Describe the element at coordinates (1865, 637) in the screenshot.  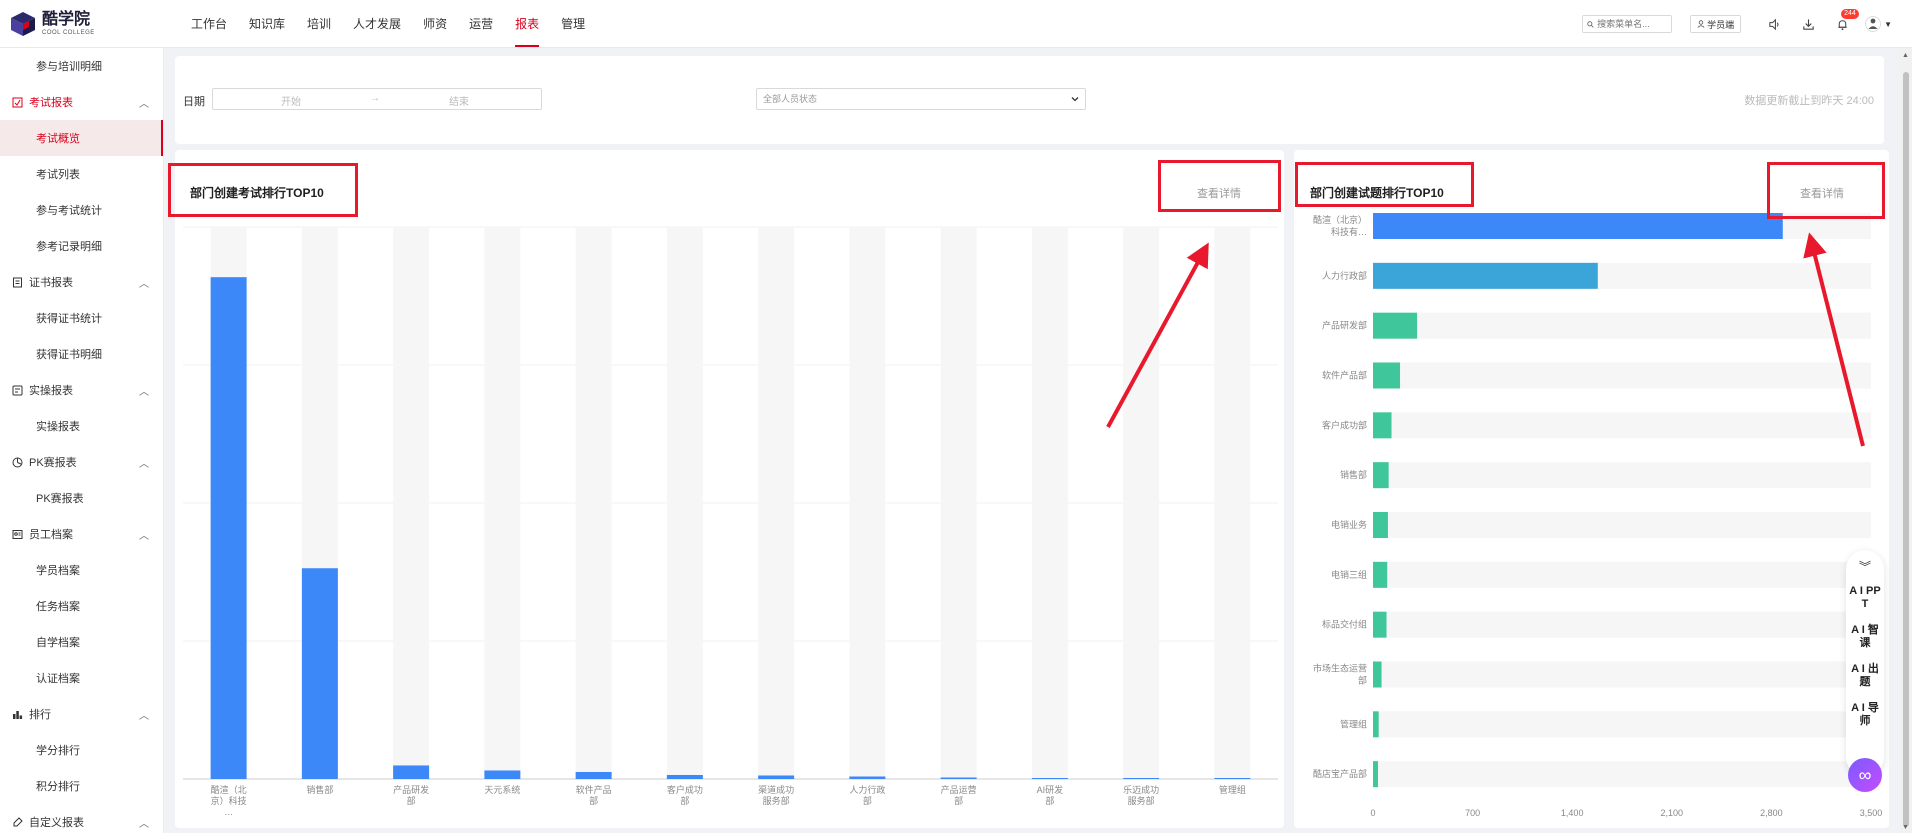
I see `ai-tool-button: A I 智课` at that location.